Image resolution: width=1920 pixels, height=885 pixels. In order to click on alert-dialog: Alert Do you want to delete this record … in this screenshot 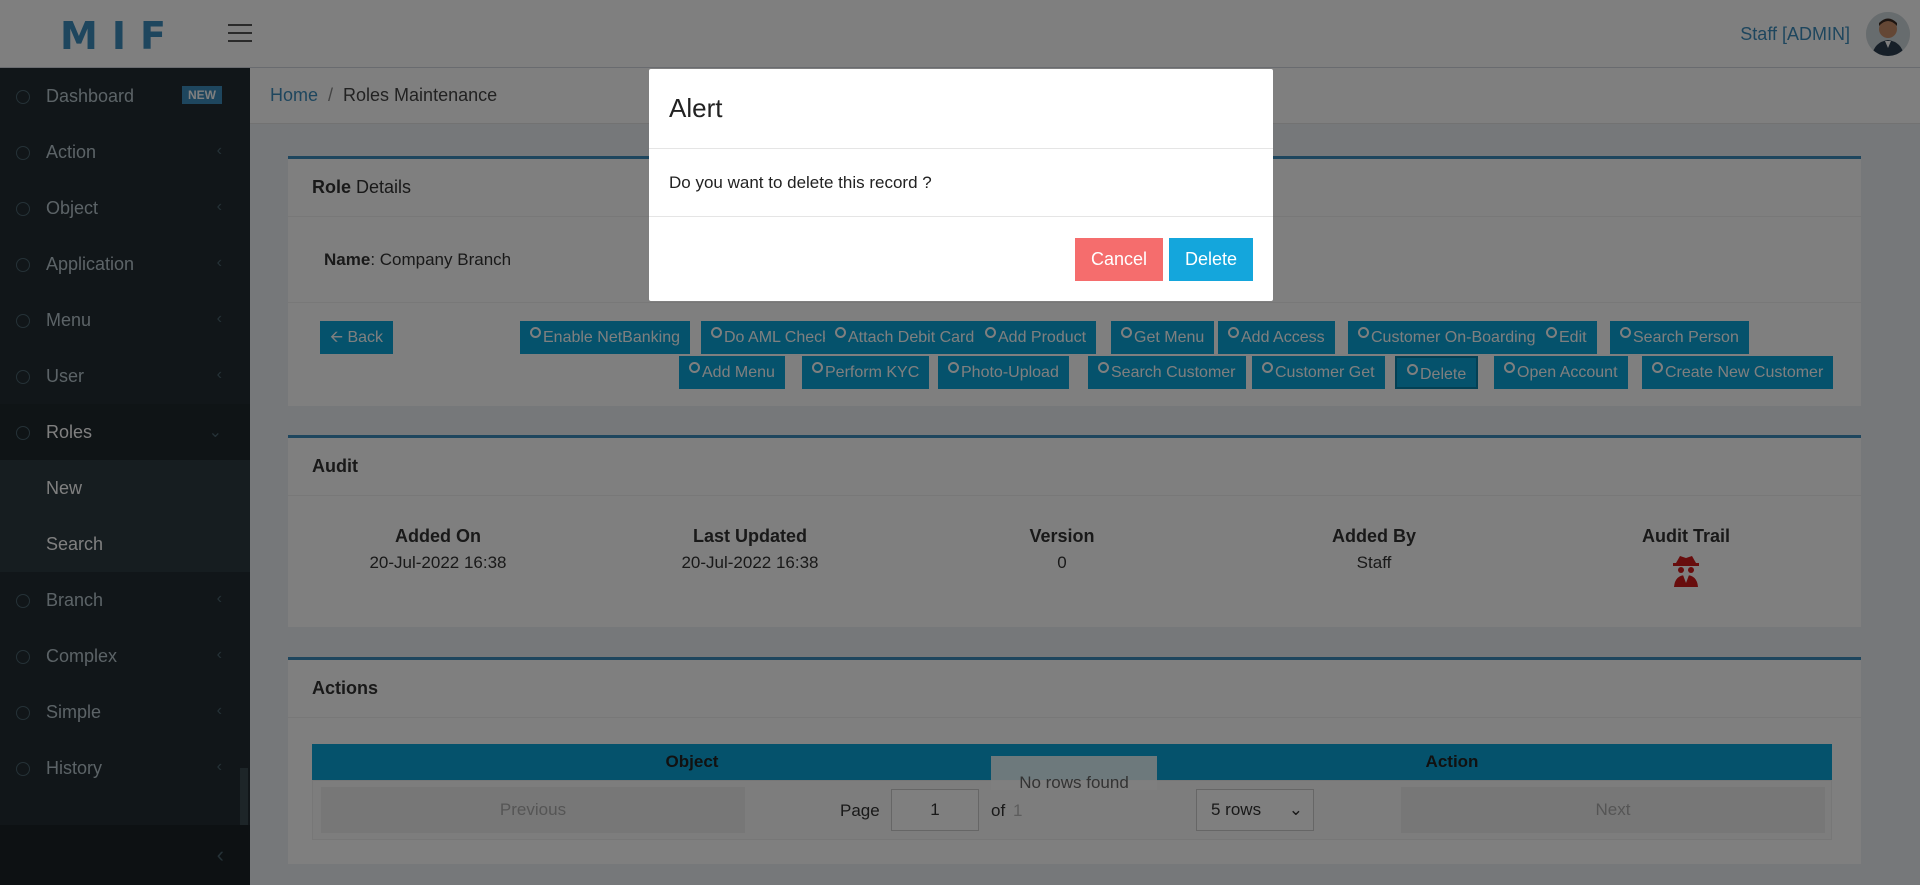, I will do `click(961, 185)`.